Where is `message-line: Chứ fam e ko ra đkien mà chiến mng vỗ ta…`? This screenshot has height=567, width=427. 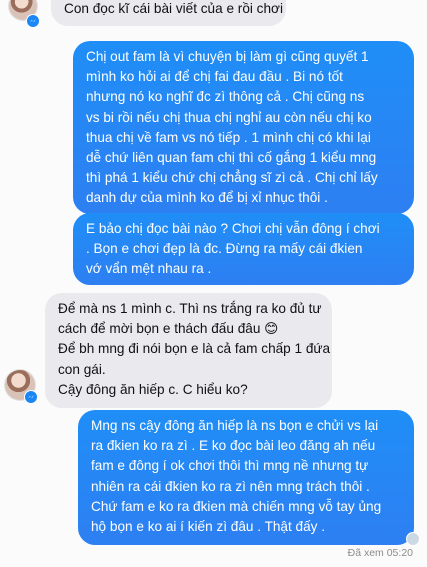 message-line: Chứ fam e ko ra đkien mà chiến mng vỗ ta… is located at coordinates (236, 506).